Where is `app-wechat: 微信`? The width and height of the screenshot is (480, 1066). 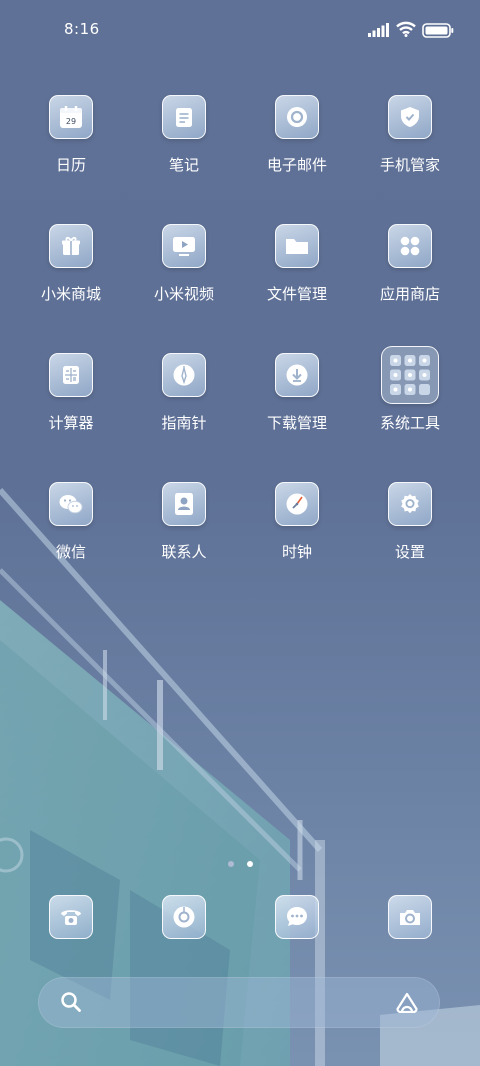 app-wechat: 微信 is located at coordinates (71, 537).